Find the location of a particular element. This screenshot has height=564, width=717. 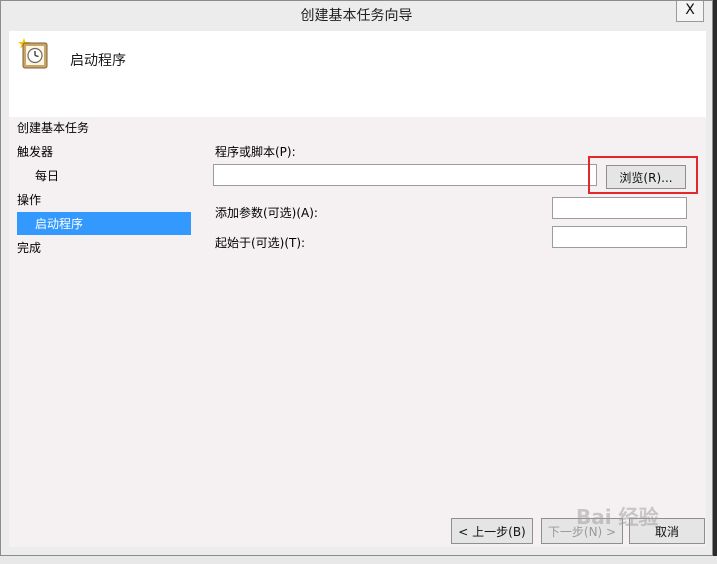

close-button: X is located at coordinates (690, 11).